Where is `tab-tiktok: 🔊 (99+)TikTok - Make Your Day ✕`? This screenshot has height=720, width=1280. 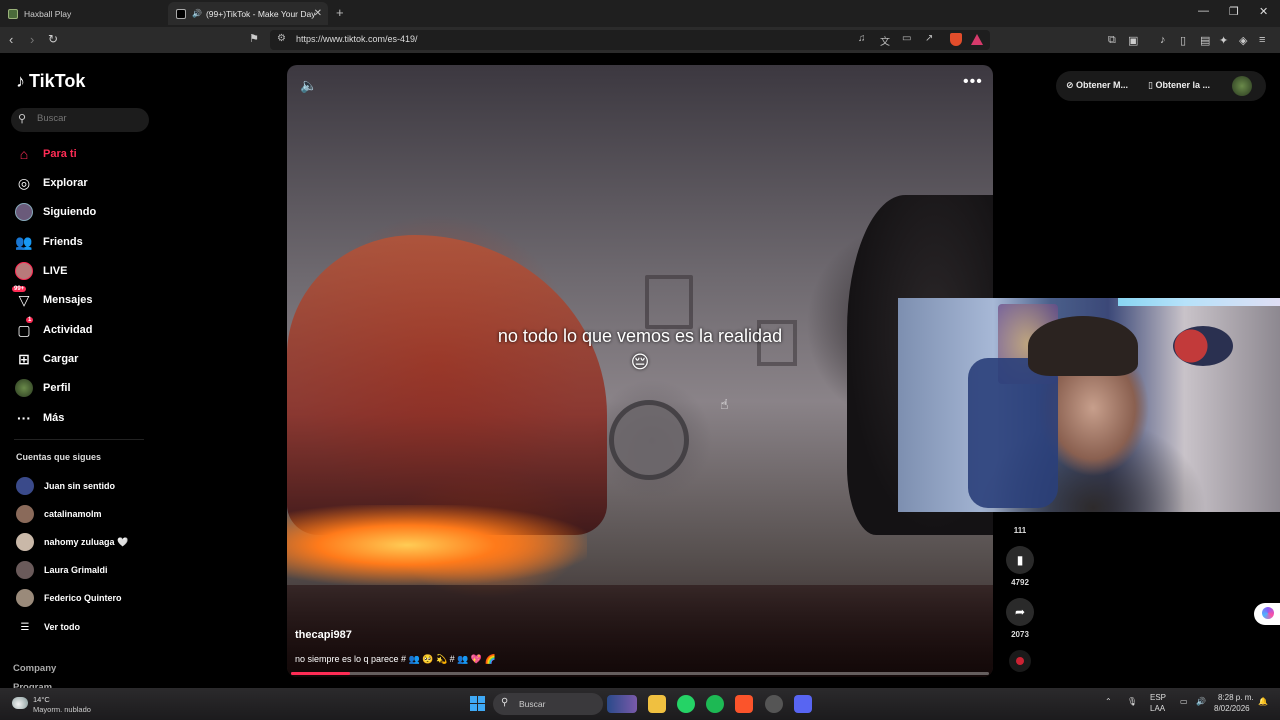 tab-tiktok: 🔊 (99+)TikTok - Make Your Day ✕ is located at coordinates (248, 13).